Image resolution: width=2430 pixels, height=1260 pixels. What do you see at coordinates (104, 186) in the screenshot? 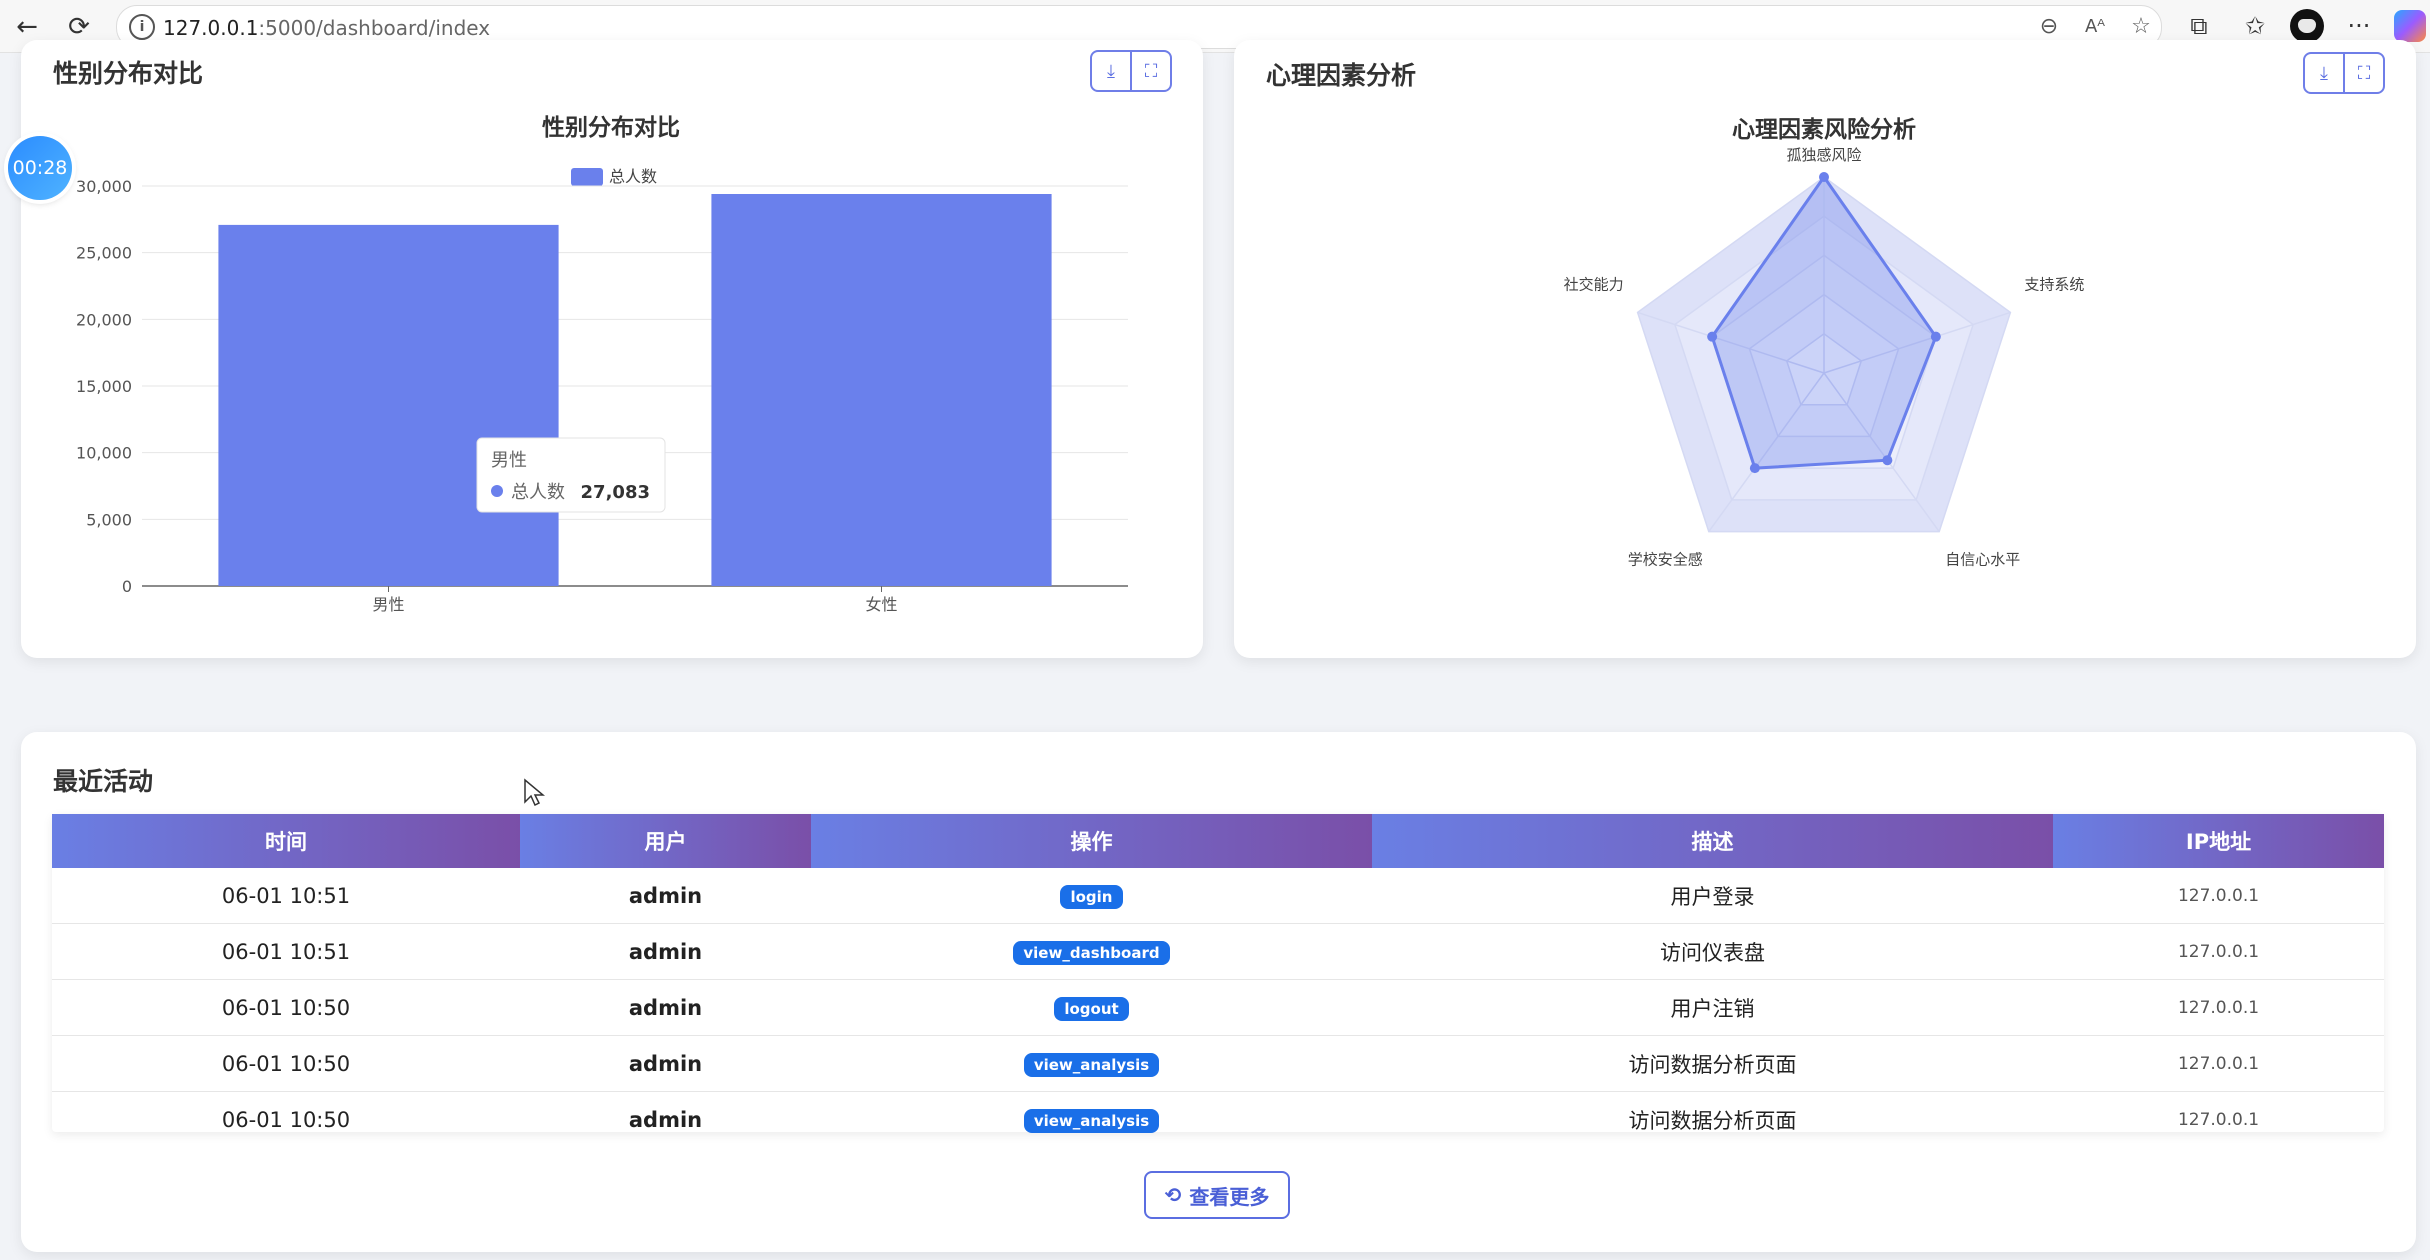
I see `y-tick-label: 30,000` at bounding box center [104, 186].